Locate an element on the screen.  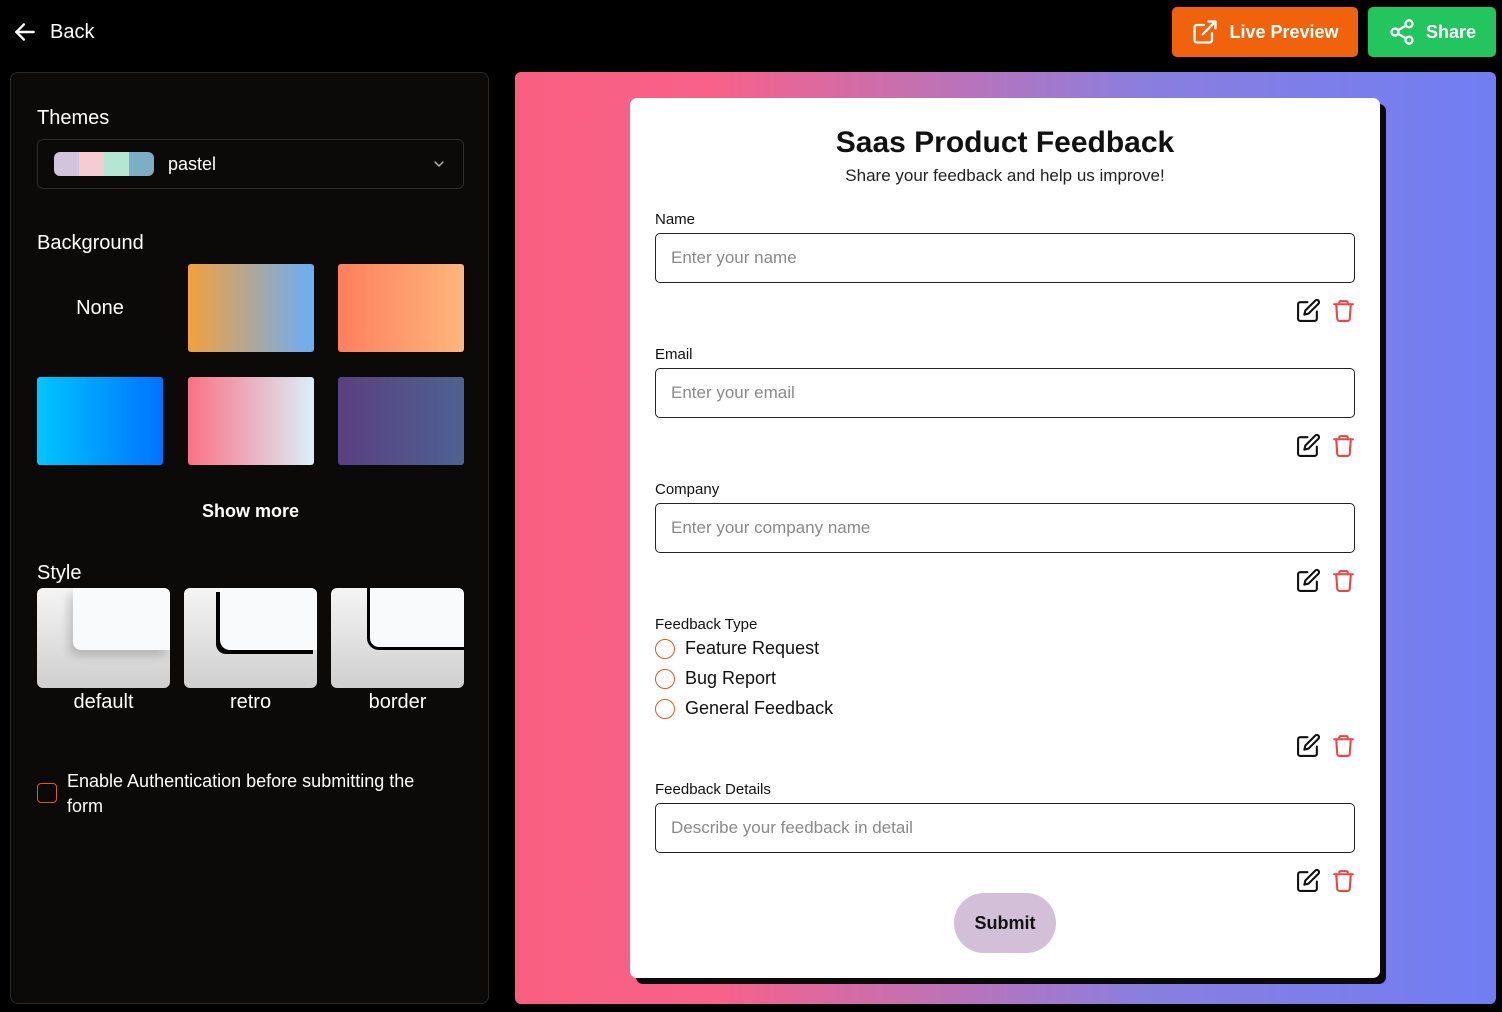
company-label: Company is located at coordinates (687, 489).